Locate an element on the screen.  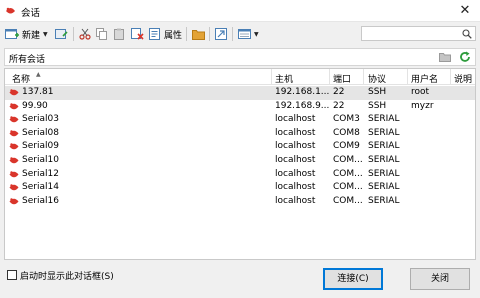
column-header-host: 主机 is located at coordinates (284, 78).